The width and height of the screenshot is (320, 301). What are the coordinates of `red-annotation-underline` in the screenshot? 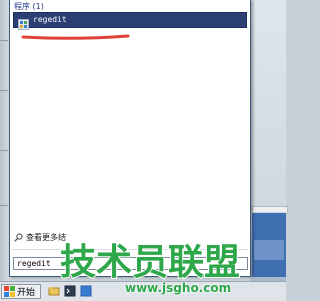 It's located at (75, 37).